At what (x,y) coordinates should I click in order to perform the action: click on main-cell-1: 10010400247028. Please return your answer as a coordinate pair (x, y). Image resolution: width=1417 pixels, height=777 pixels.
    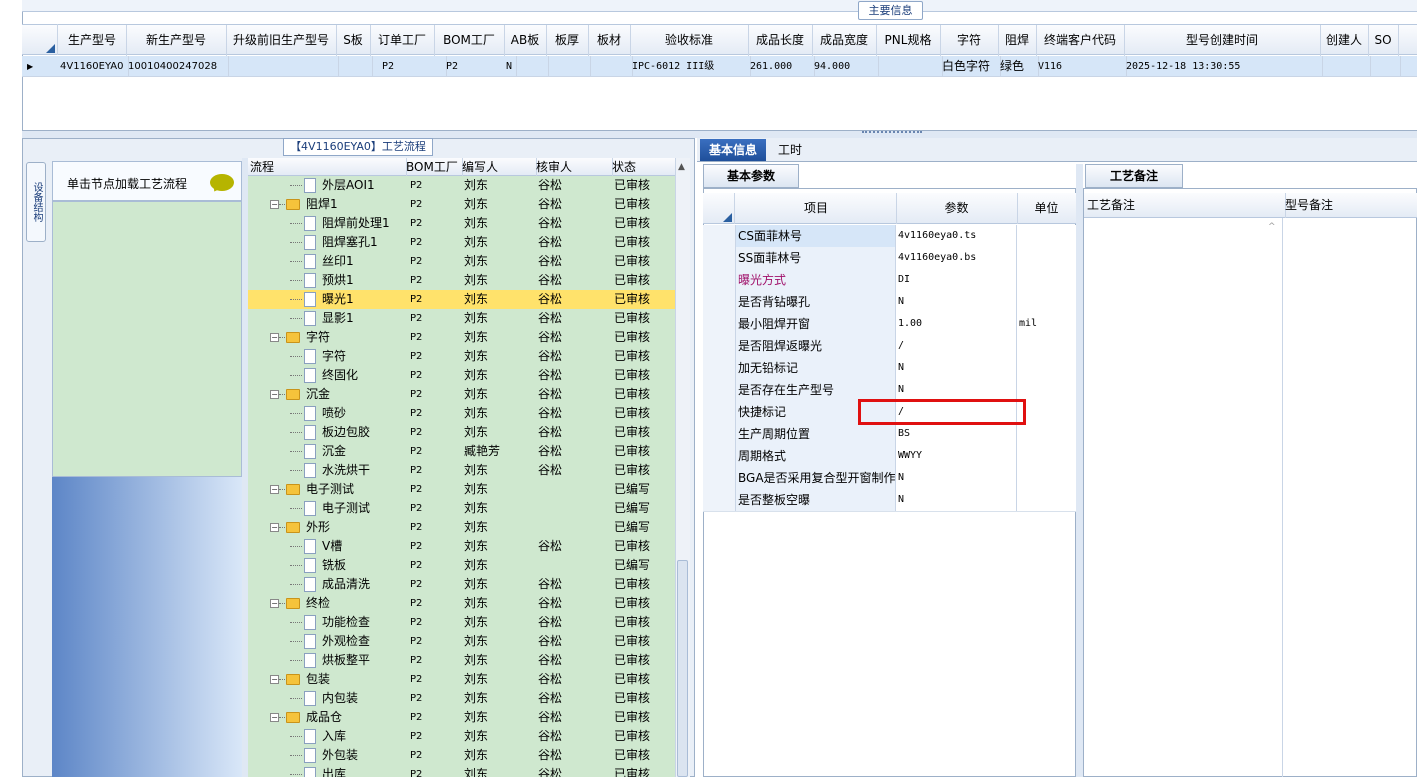
    Looking at the image, I should click on (177, 66).